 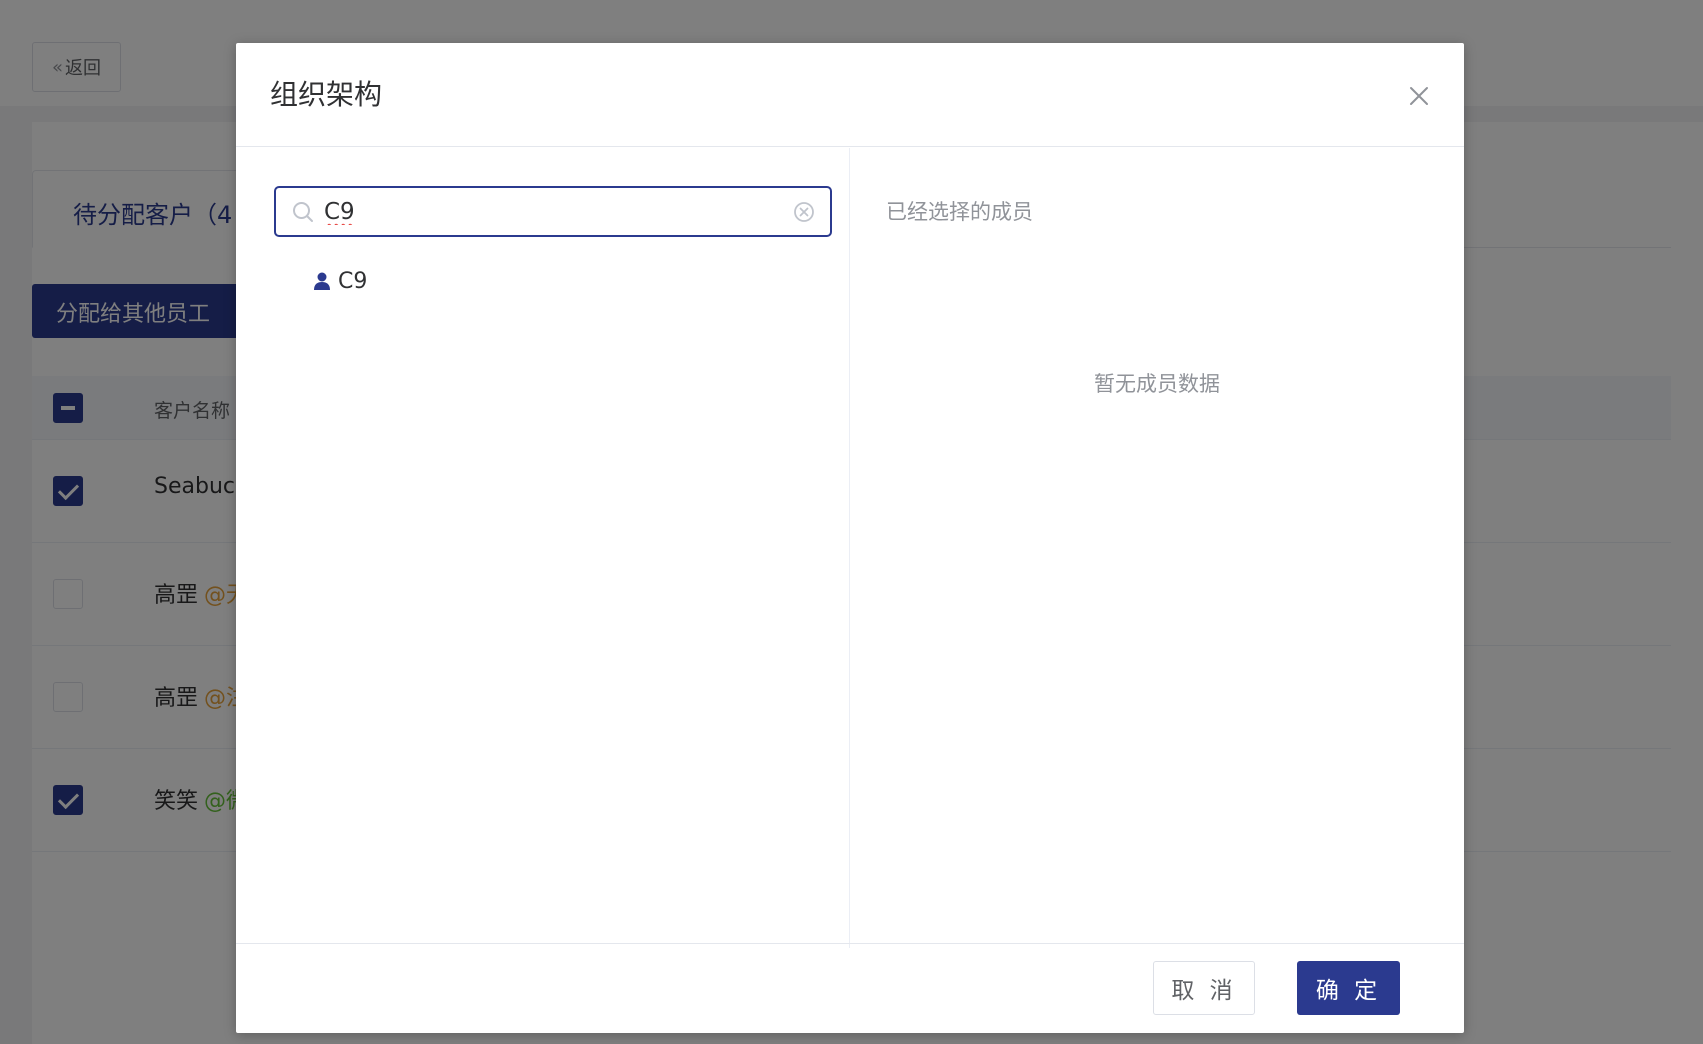 I want to click on close-icon, so click(x=1419, y=96).